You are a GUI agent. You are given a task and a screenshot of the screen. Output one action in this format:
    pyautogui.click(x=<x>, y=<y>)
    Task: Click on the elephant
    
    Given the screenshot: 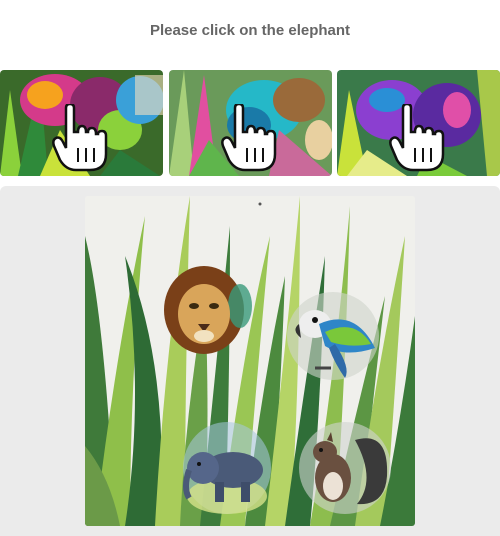 What is the action you would take?
    pyautogui.click(x=227, y=467)
    